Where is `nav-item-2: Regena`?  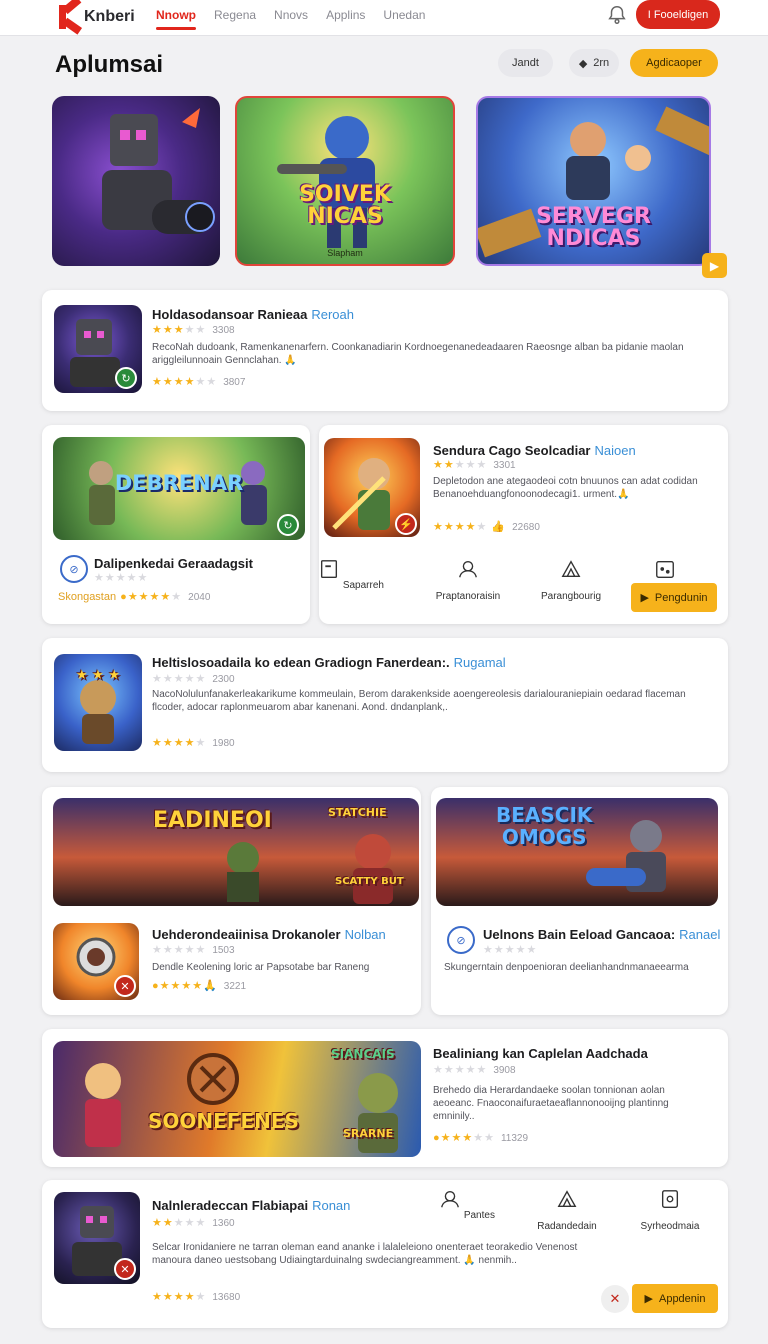 nav-item-2: Regena is located at coordinates (235, 15).